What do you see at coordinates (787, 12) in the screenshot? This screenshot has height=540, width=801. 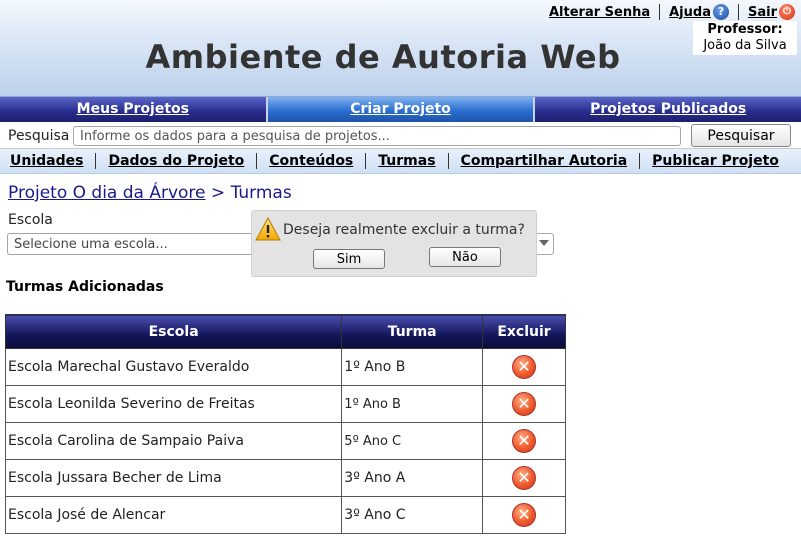 I see `power-icon: ⏻` at bounding box center [787, 12].